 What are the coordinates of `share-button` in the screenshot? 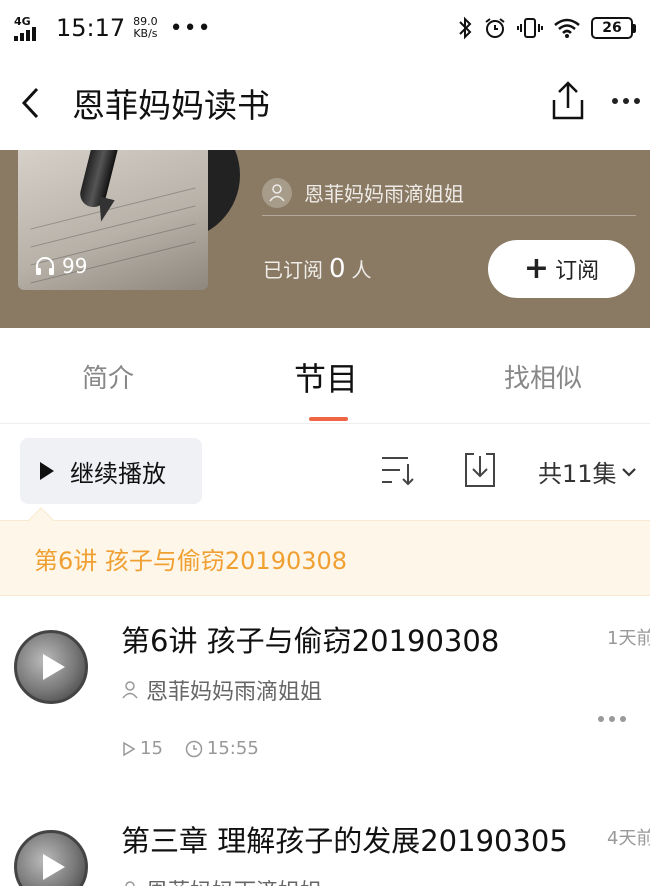 It's located at (568, 102).